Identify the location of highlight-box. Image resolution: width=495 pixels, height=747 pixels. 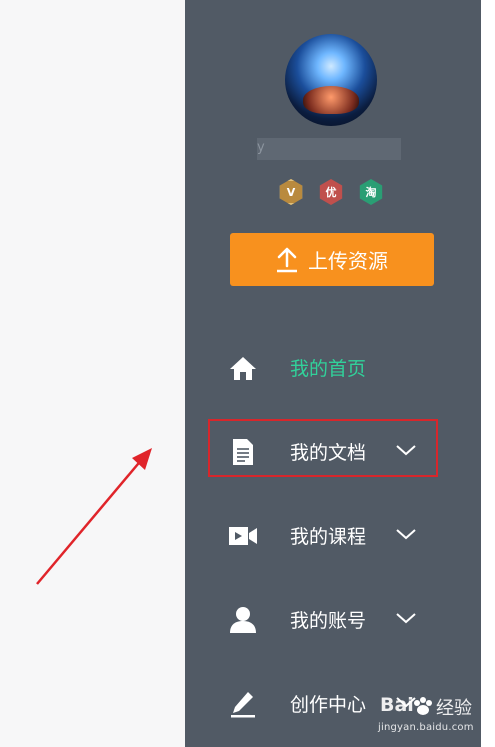
(323, 448).